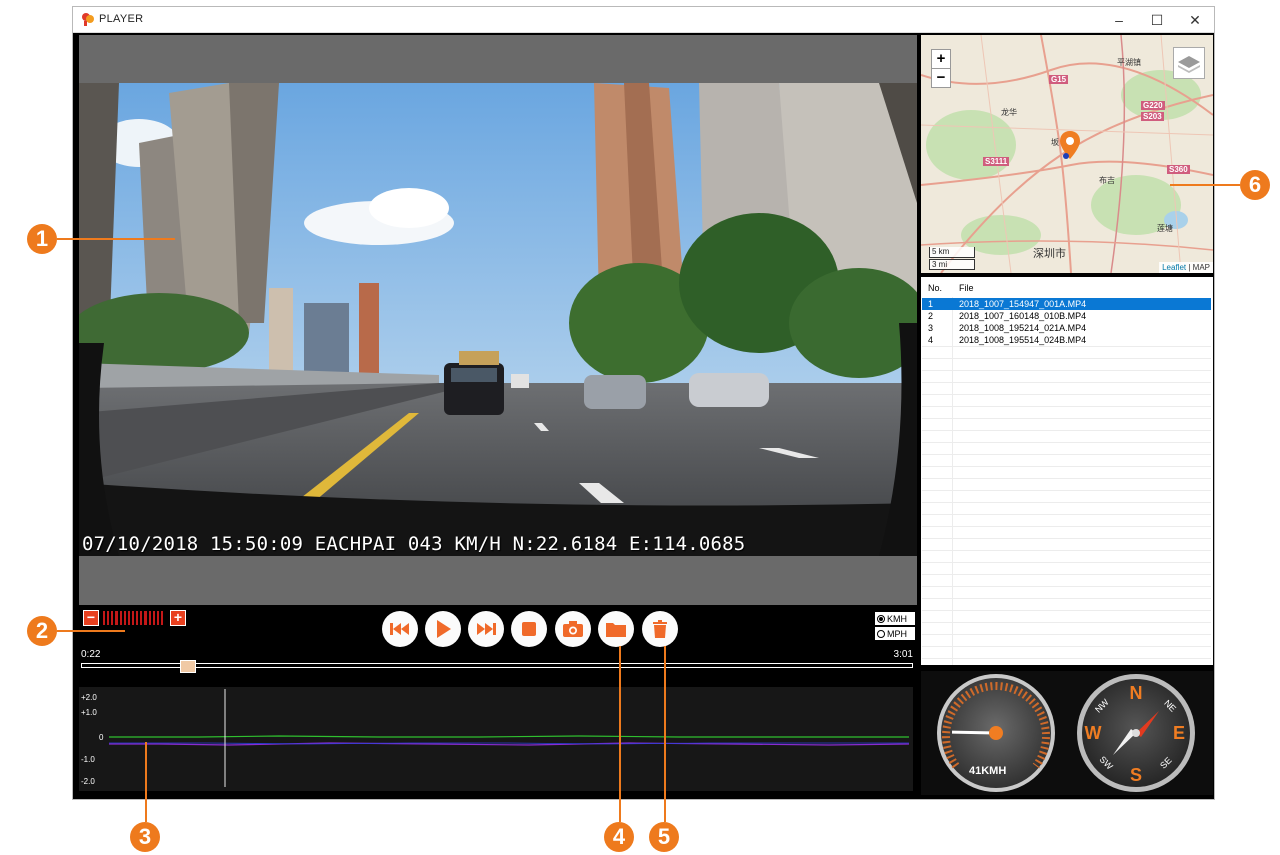 This screenshot has width=1280, height=855. I want to click on snapshot-button, so click(573, 629).